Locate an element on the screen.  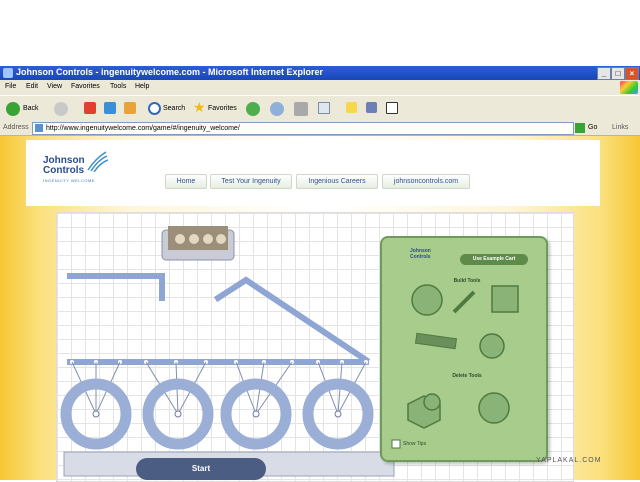
nav-test-ingenuity: Test Your Ingenuity is located at coordinates (251, 181).